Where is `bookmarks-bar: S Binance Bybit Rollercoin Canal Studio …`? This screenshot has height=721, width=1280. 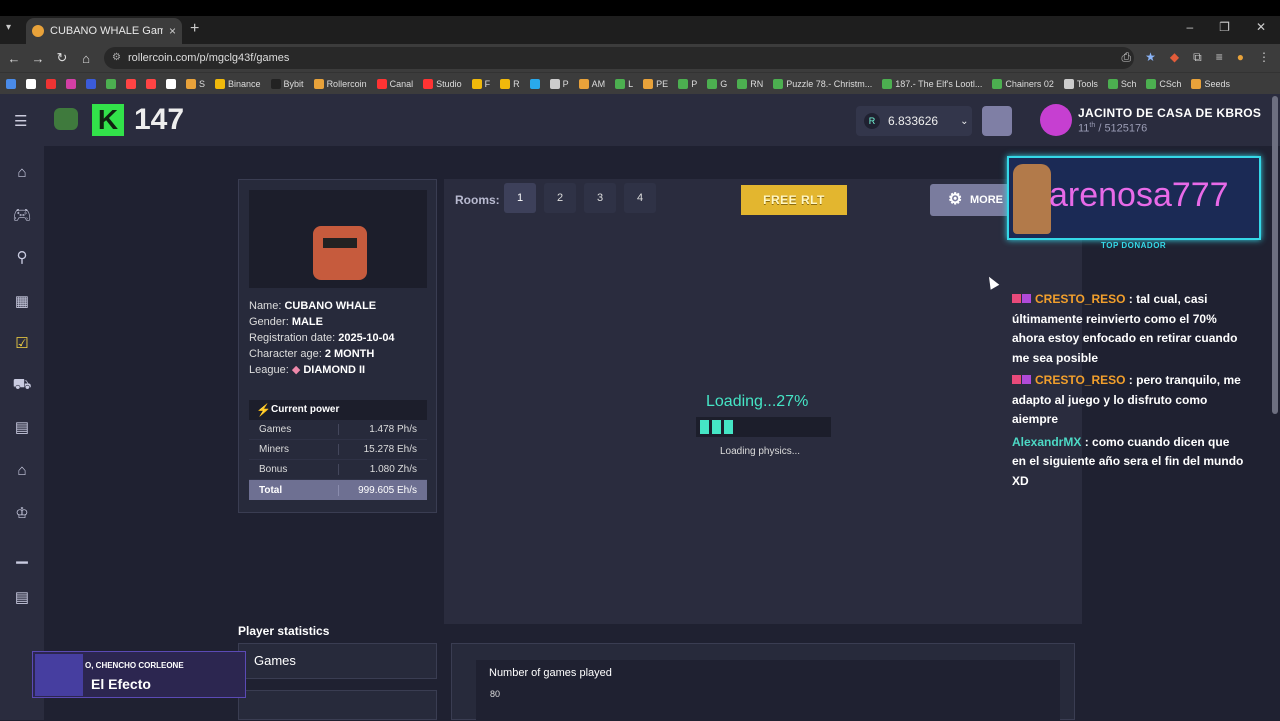 bookmarks-bar: S Binance Bybit Rollercoin Canal Studio … is located at coordinates (640, 83).